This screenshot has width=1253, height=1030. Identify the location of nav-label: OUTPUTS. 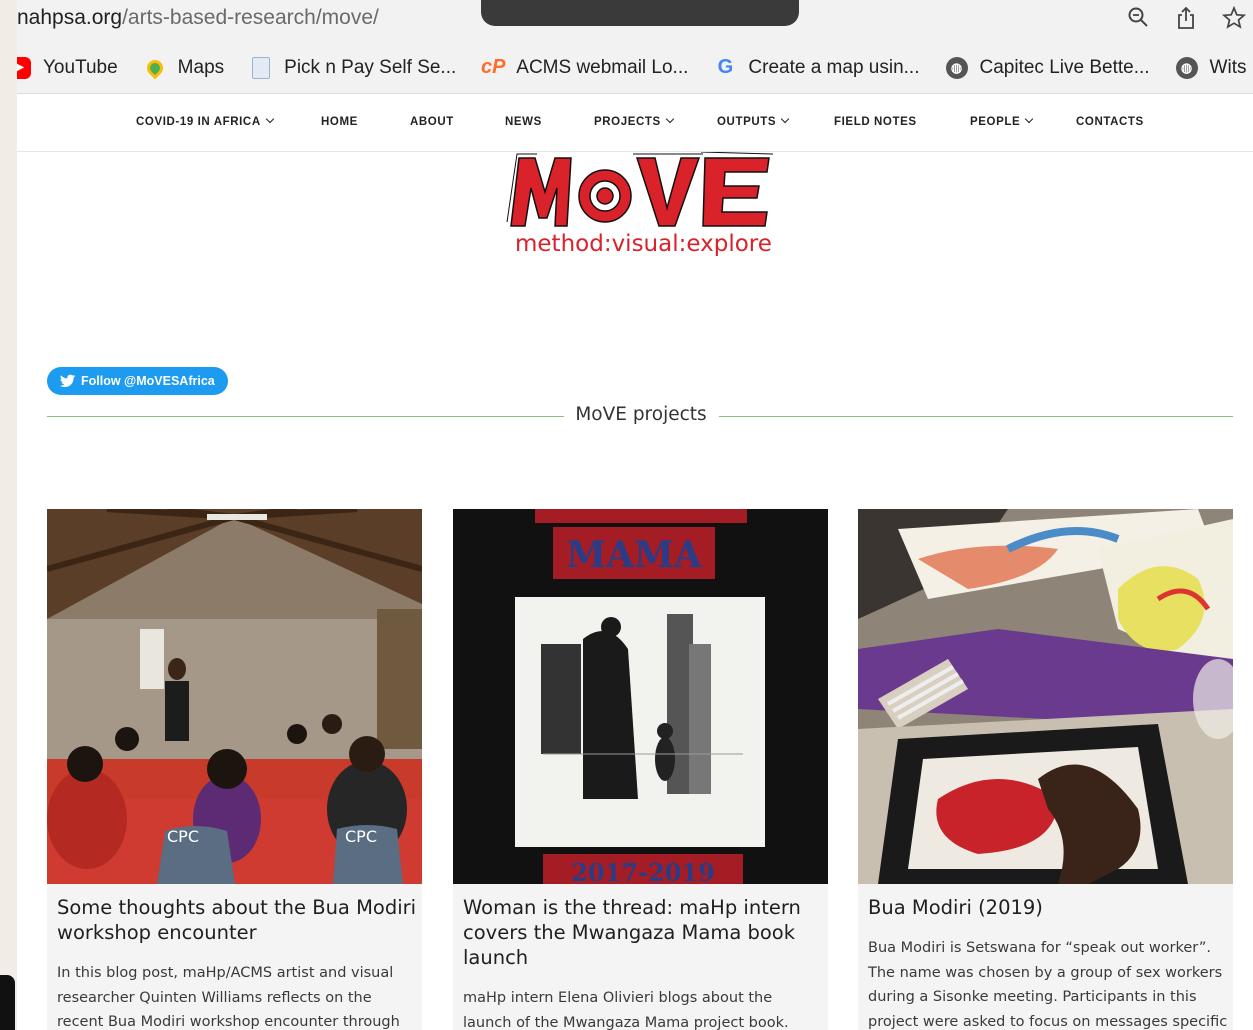
(747, 122).